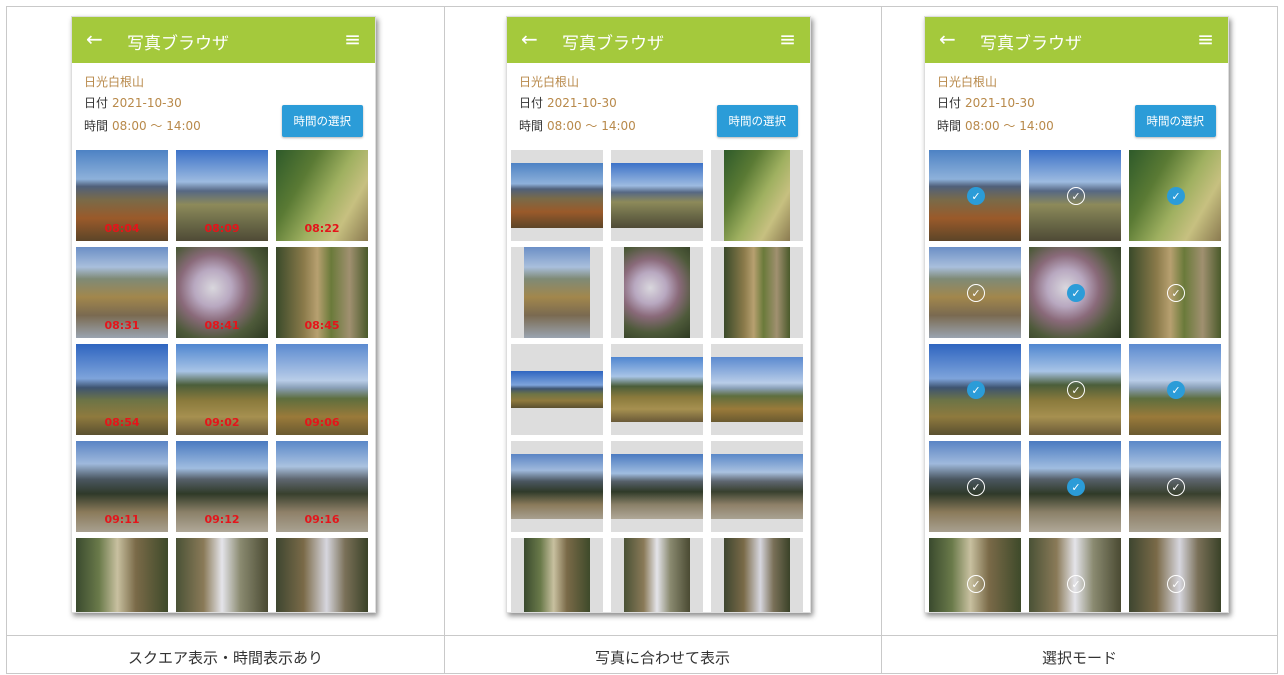 The image size is (1284, 675). Describe the element at coordinates (122, 325) in the screenshot. I see `photo-time-label: 08:31` at that location.